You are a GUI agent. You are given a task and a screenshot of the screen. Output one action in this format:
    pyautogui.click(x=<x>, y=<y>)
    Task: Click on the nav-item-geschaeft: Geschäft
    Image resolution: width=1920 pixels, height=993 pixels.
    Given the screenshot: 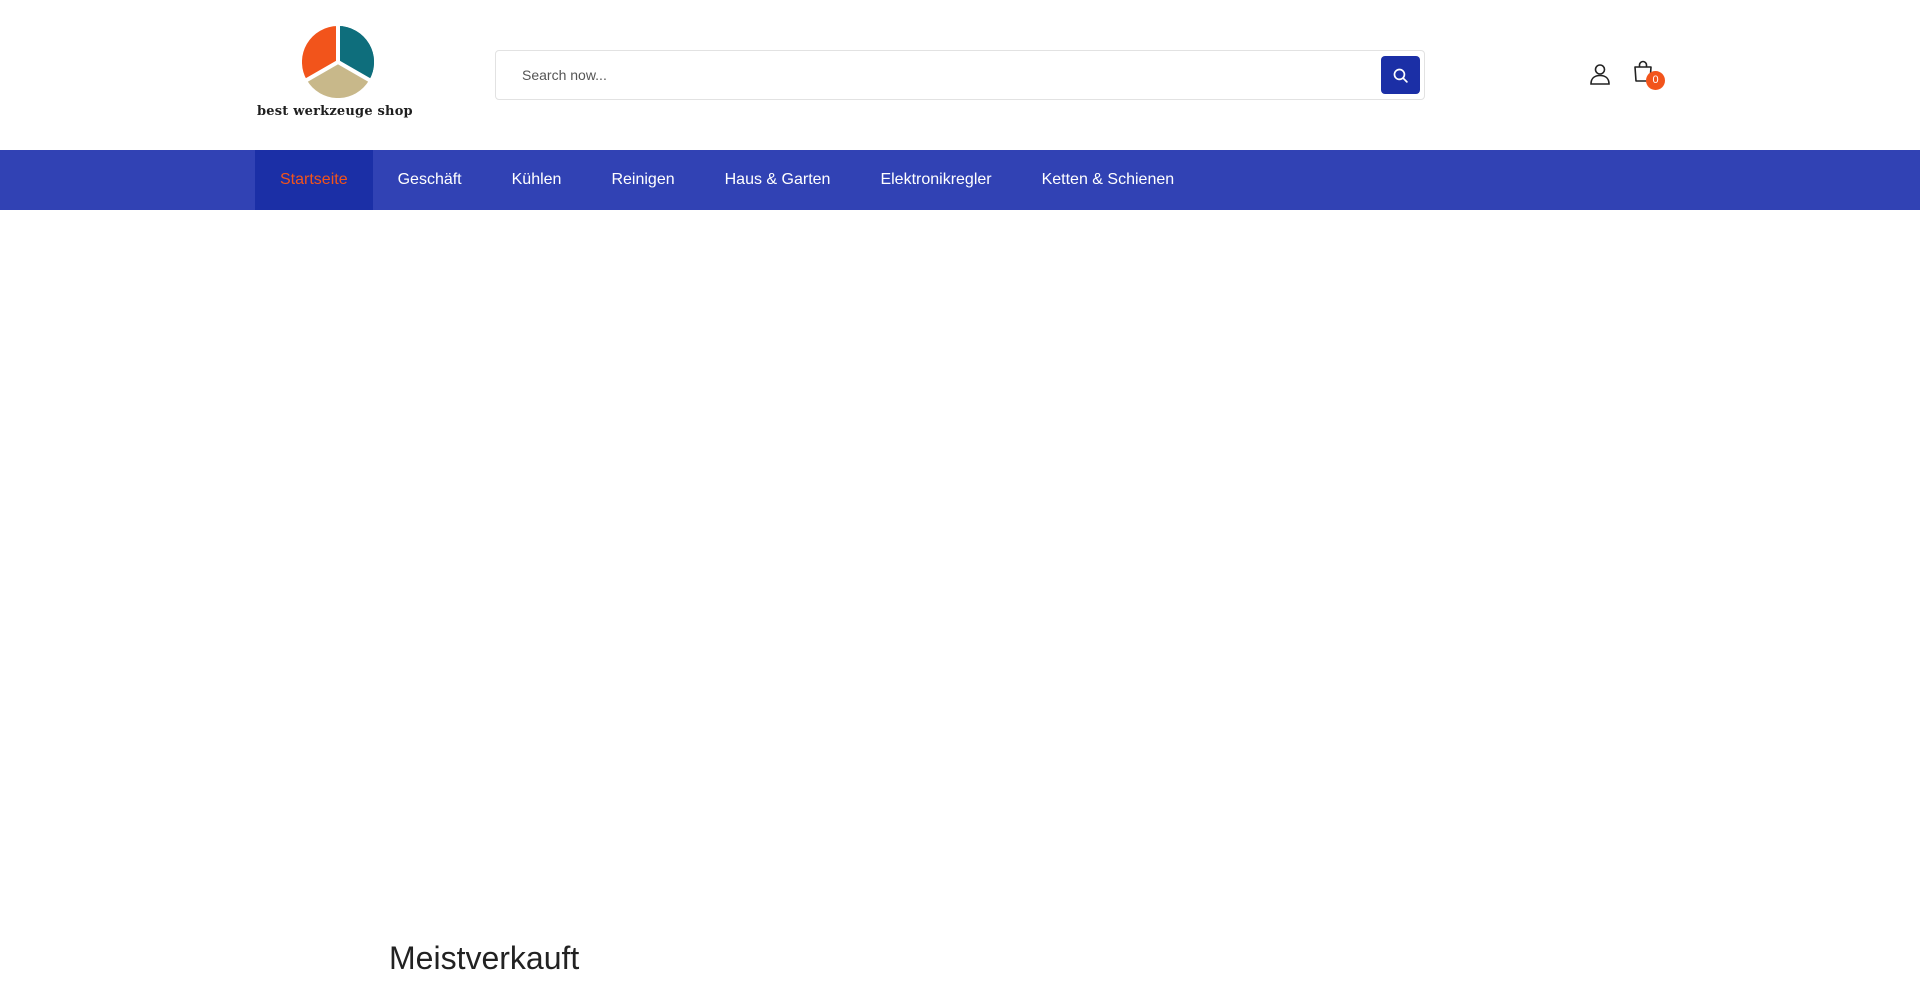 What is the action you would take?
    pyautogui.click(x=430, y=180)
    